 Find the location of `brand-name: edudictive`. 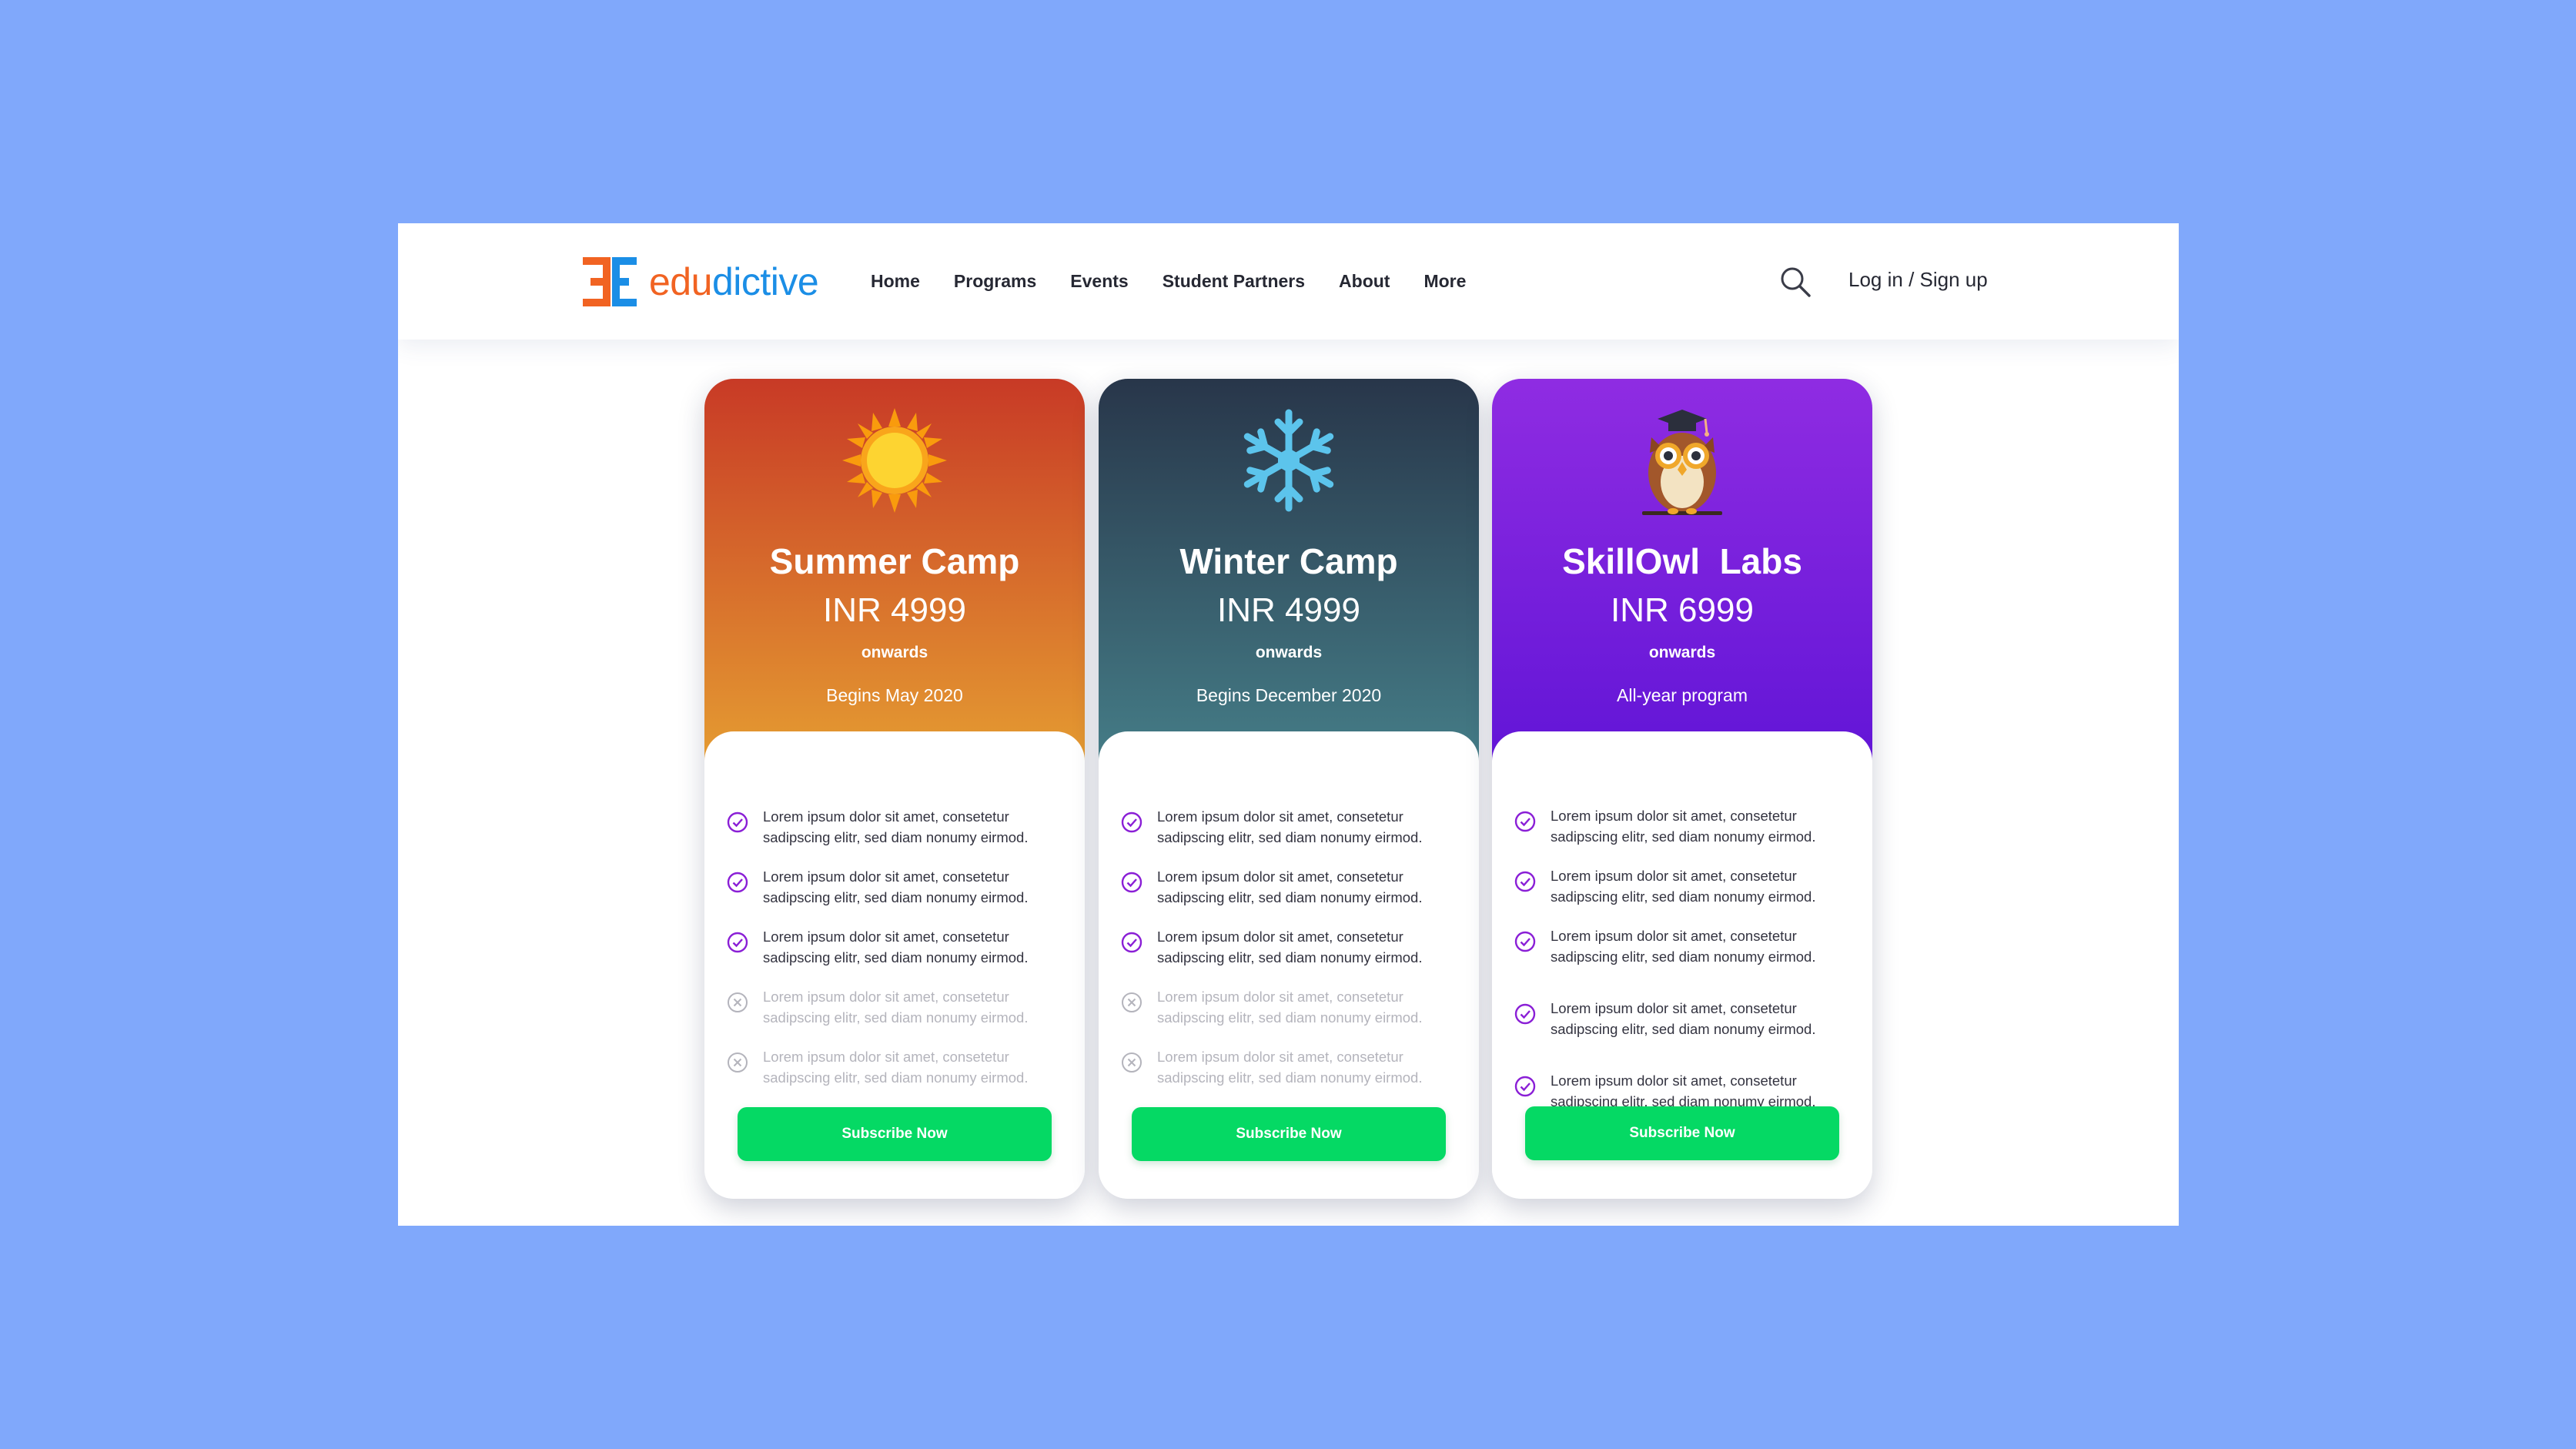

brand-name: edudictive is located at coordinates (734, 281).